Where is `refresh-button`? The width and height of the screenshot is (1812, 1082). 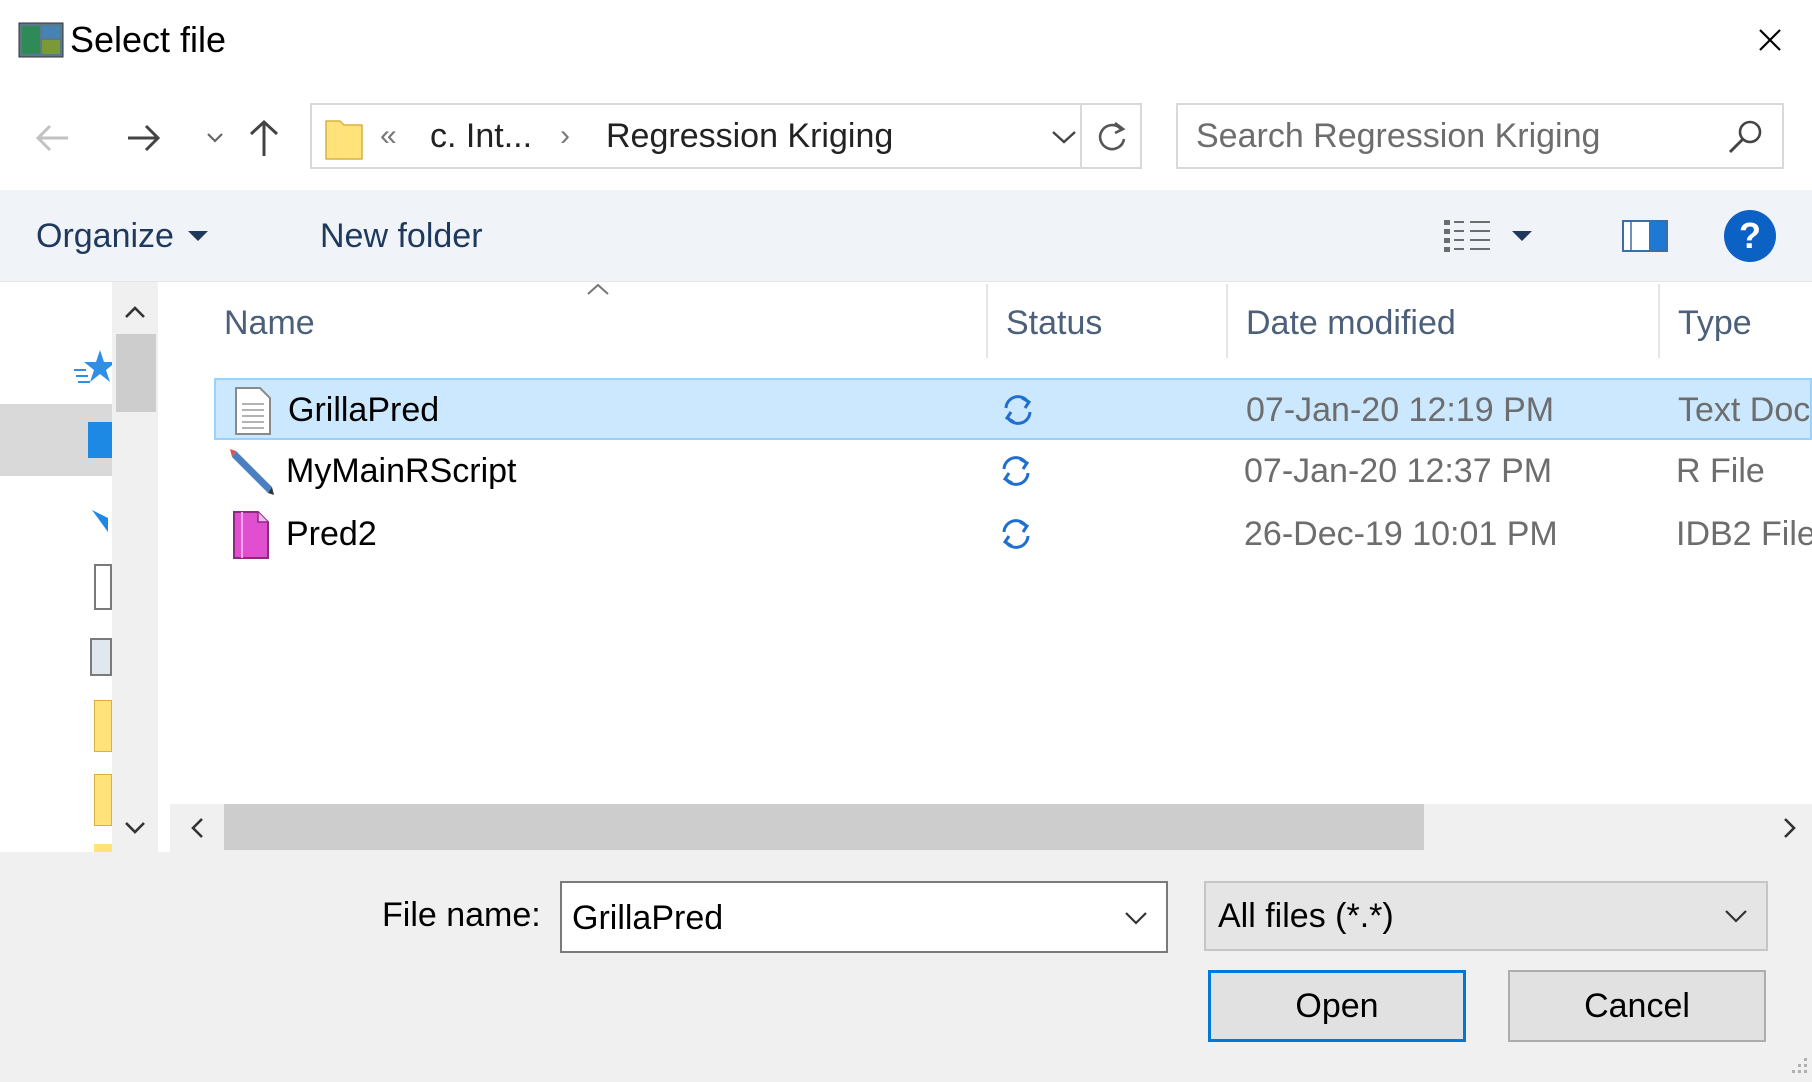
refresh-button is located at coordinates (1112, 137).